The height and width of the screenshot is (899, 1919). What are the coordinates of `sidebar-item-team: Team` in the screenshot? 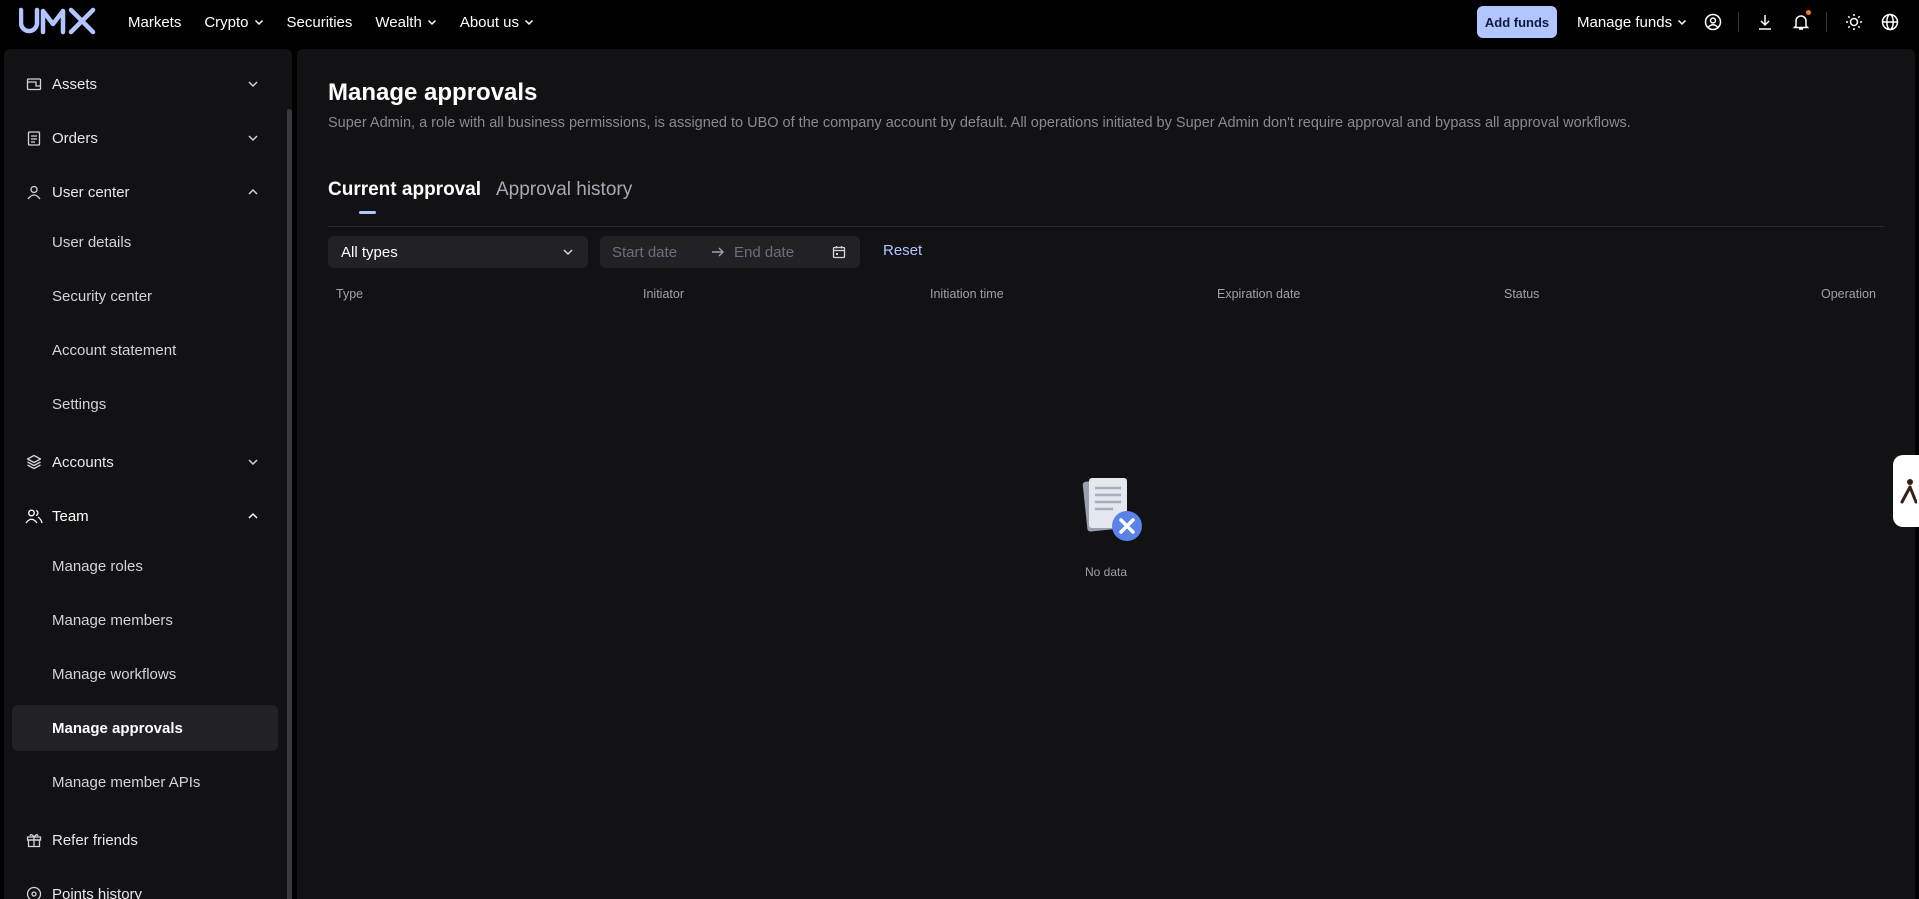 It's located at (144, 516).